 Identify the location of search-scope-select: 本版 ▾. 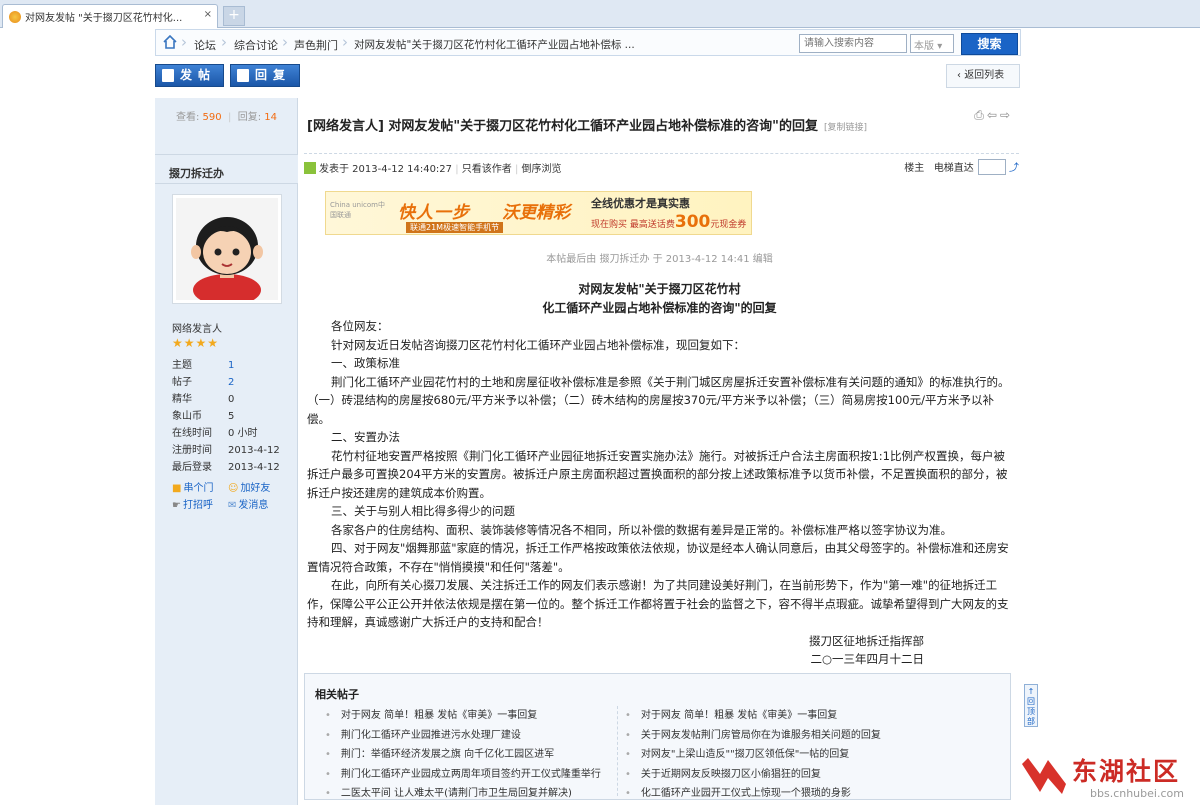
(932, 43).